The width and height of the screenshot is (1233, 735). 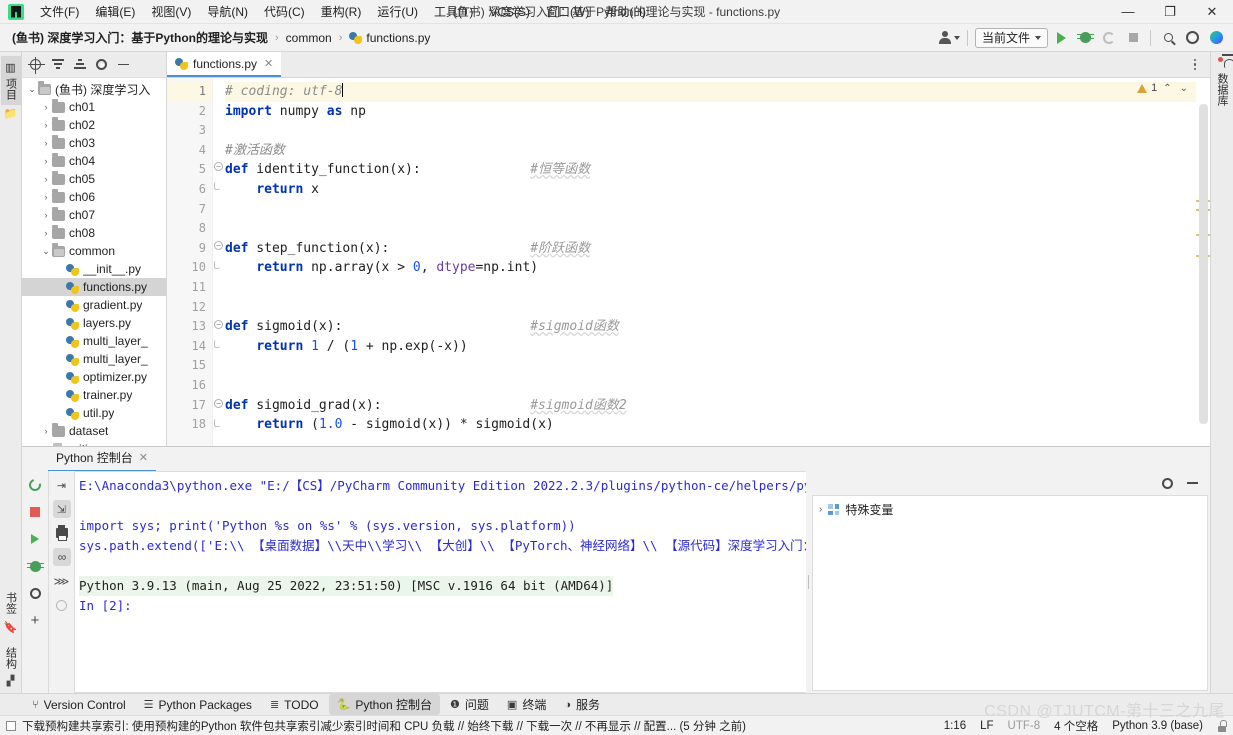 What do you see at coordinates (115, 11) in the screenshot?
I see `menu-edit: 编辑(E)` at bounding box center [115, 11].